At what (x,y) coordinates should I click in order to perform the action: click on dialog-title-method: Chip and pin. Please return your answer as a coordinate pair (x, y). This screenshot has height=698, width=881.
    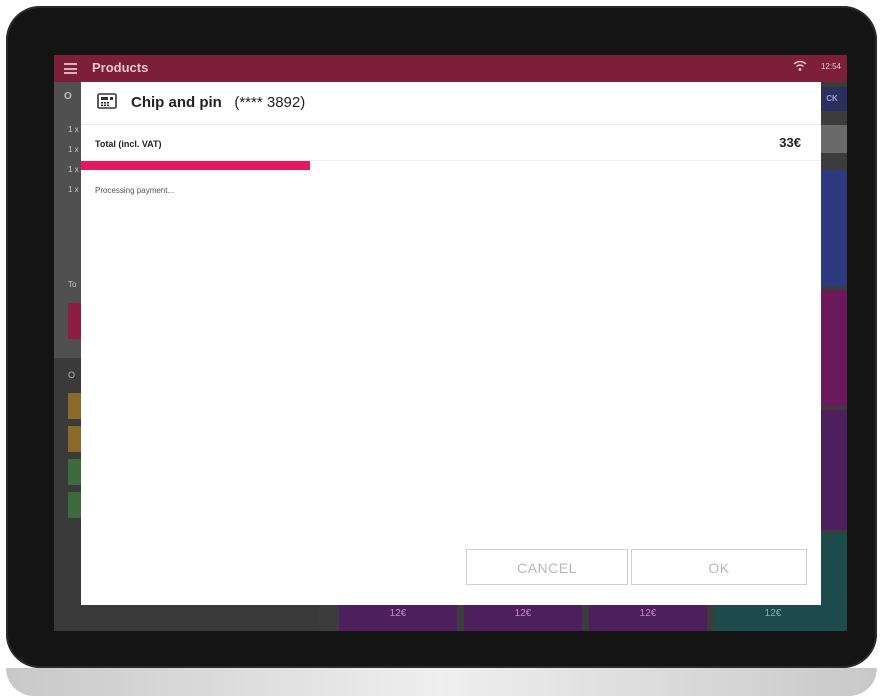
    Looking at the image, I should click on (176, 102).